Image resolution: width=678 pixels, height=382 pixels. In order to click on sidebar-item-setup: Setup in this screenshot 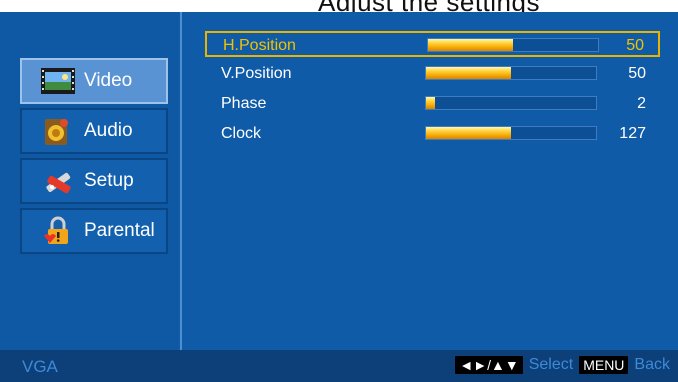, I will do `click(94, 181)`.